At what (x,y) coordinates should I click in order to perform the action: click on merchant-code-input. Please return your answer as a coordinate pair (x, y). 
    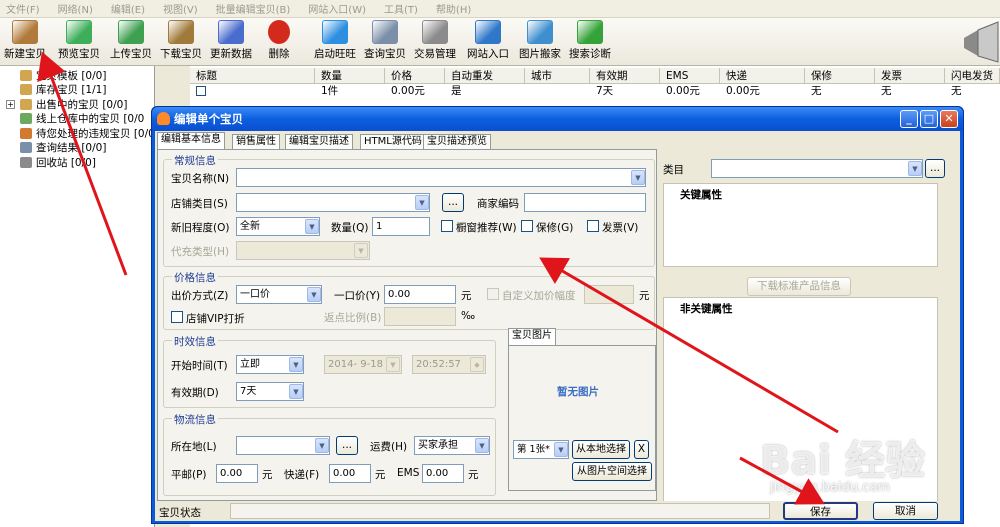
    Looking at the image, I should click on (585, 202).